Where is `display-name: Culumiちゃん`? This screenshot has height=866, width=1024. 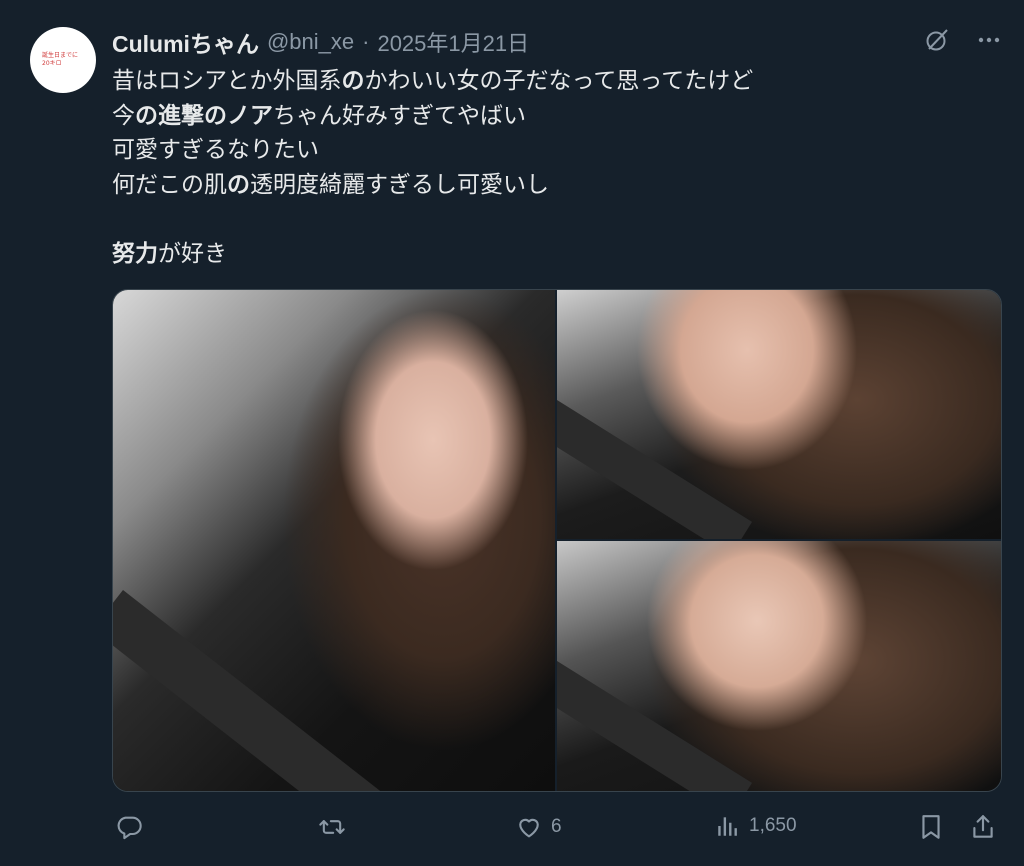 display-name: Culumiちゃん is located at coordinates (185, 42).